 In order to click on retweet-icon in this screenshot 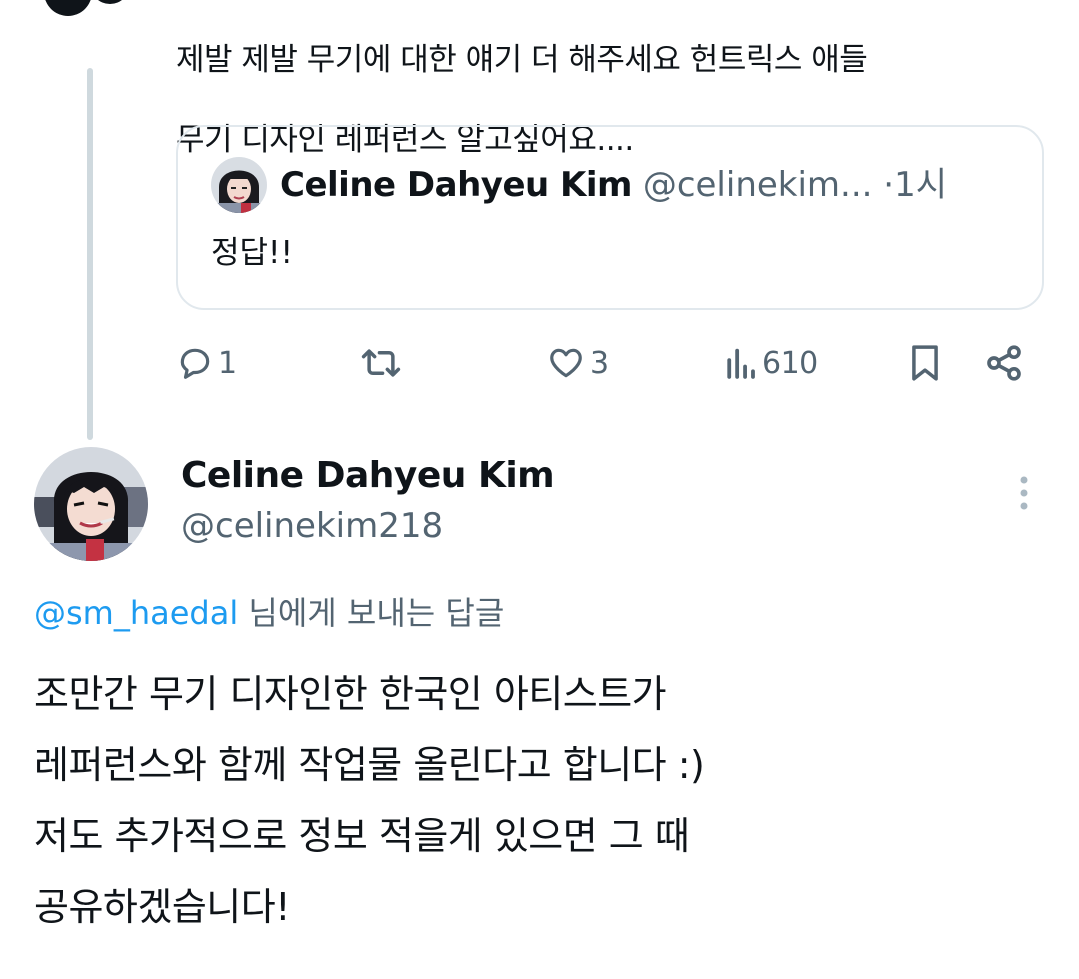, I will do `click(381, 363)`.